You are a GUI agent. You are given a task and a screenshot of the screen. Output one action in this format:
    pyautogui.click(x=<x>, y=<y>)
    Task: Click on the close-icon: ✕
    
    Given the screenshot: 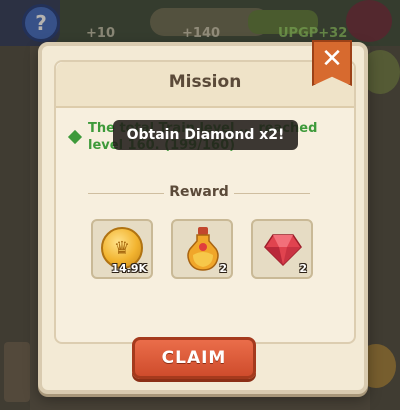 What is the action you would take?
    pyautogui.click(x=332, y=59)
    